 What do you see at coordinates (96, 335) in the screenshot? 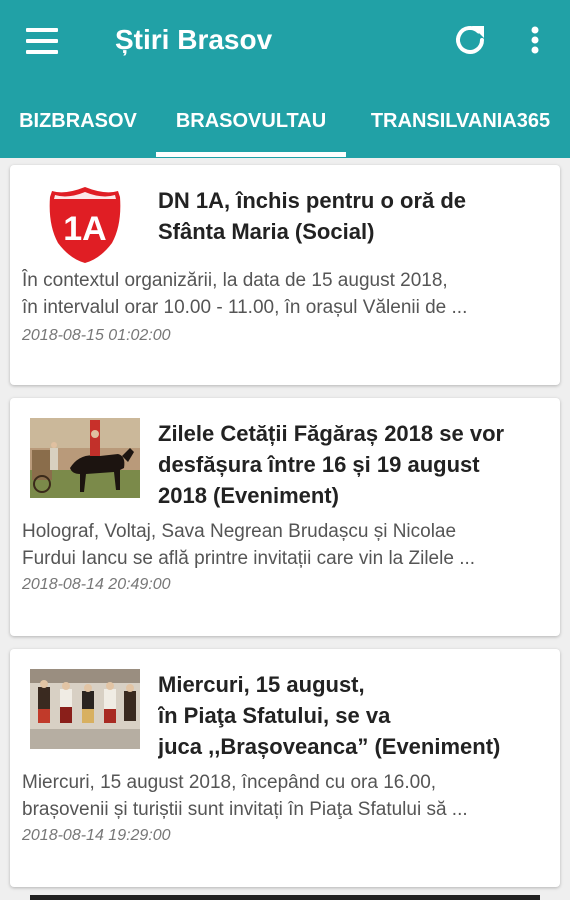
I see `article-date: 2018-08-15 01:02:00` at bounding box center [96, 335].